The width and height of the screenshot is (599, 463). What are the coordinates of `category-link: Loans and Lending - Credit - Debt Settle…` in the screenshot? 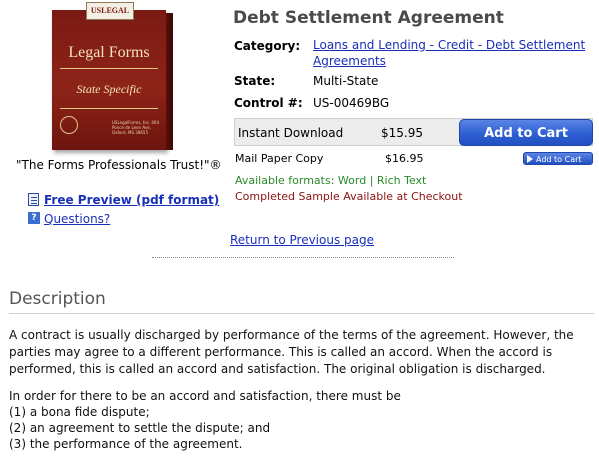 It's located at (449, 45).